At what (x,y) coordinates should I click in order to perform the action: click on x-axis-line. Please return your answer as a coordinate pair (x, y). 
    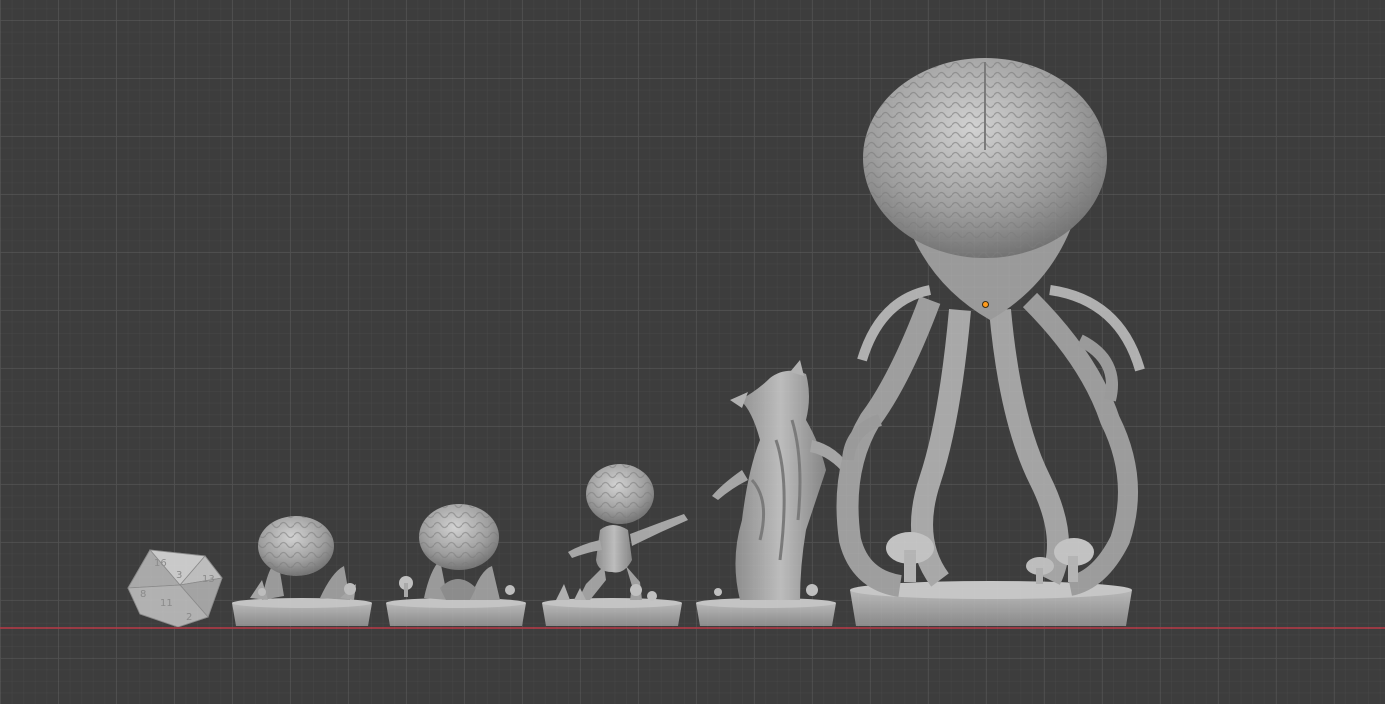
    Looking at the image, I should click on (692, 628).